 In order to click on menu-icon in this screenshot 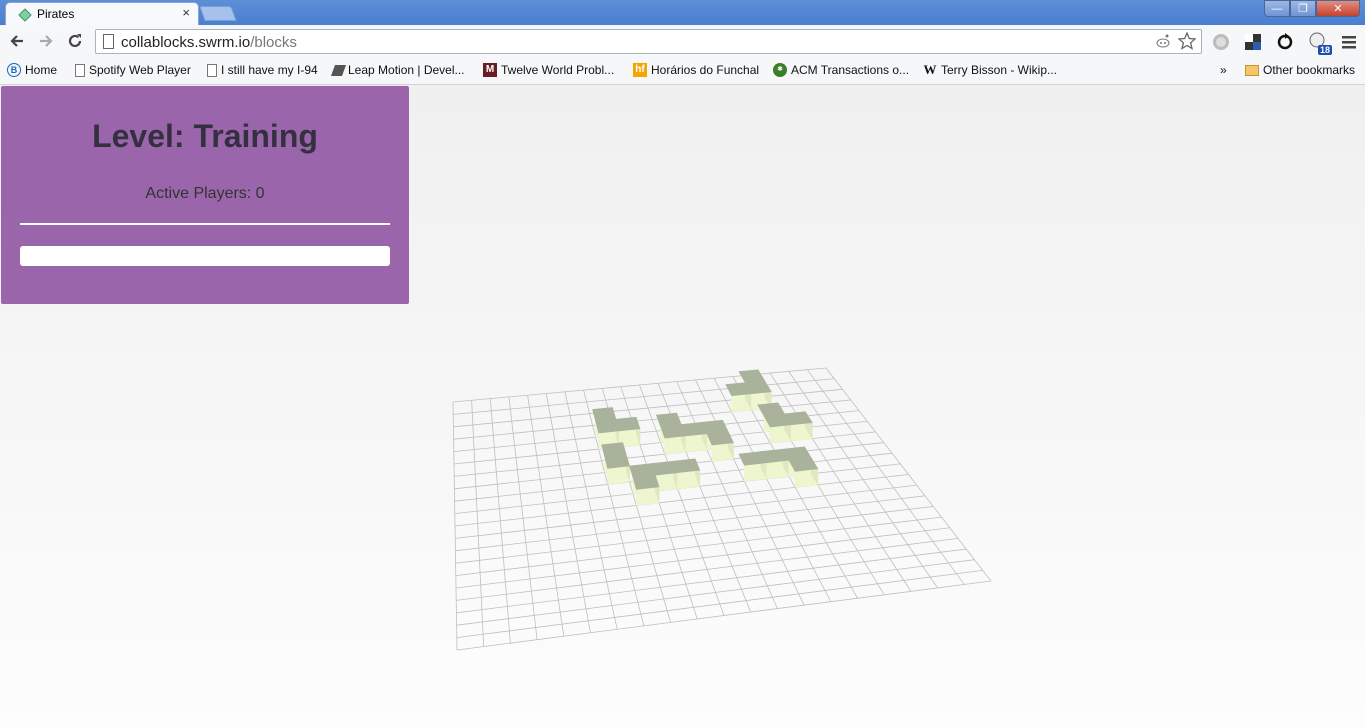, I will do `click(1349, 42)`.